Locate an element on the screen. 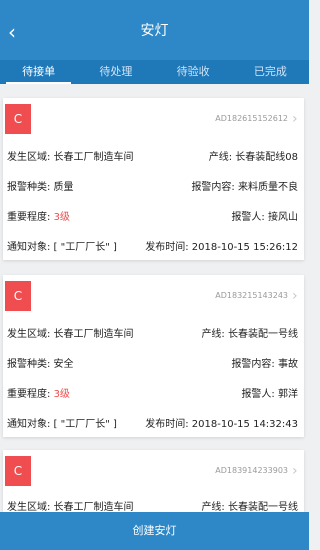  area-row: 发生区域: 长春工厂制造车间 产线: 长春装配线08 is located at coordinates (153, 157).